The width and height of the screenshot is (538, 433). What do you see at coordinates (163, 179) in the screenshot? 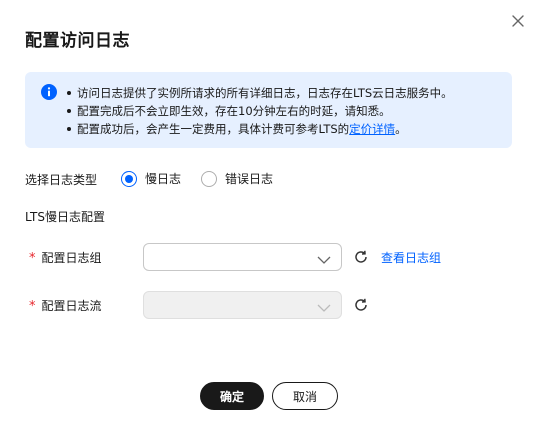
I see `radio-label: 慢日志` at bounding box center [163, 179].